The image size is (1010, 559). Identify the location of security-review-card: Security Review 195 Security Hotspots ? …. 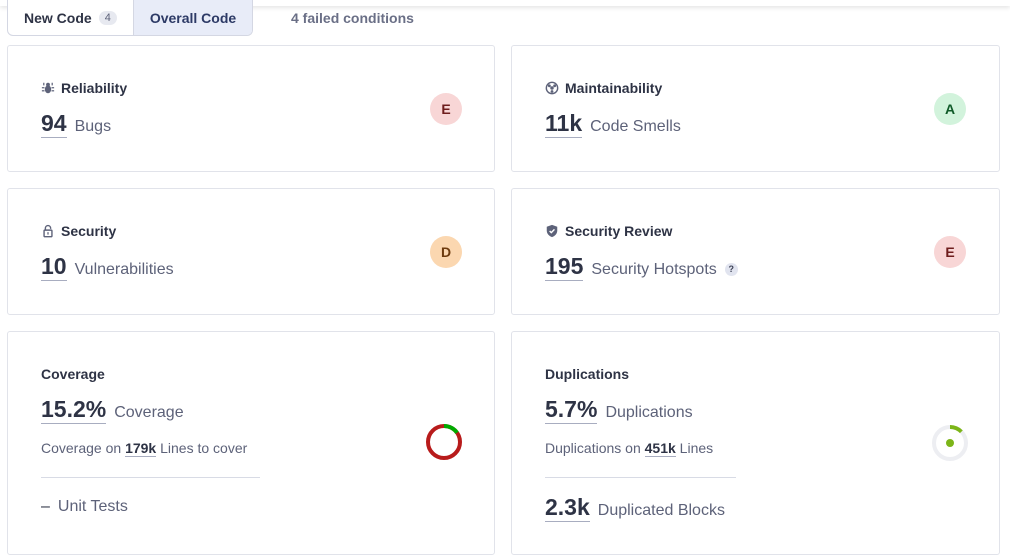
(755, 251).